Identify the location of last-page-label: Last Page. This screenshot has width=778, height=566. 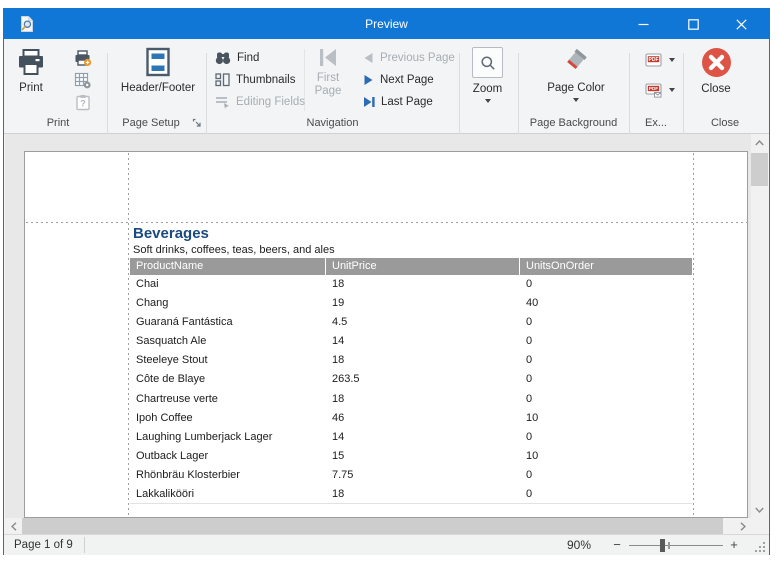
(407, 102).